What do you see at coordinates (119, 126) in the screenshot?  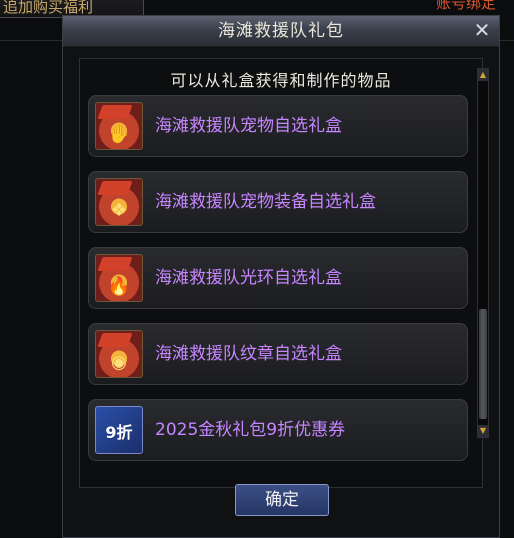 I see `pet-gift-box-icon: ✋` at bounding box center [119, 126].